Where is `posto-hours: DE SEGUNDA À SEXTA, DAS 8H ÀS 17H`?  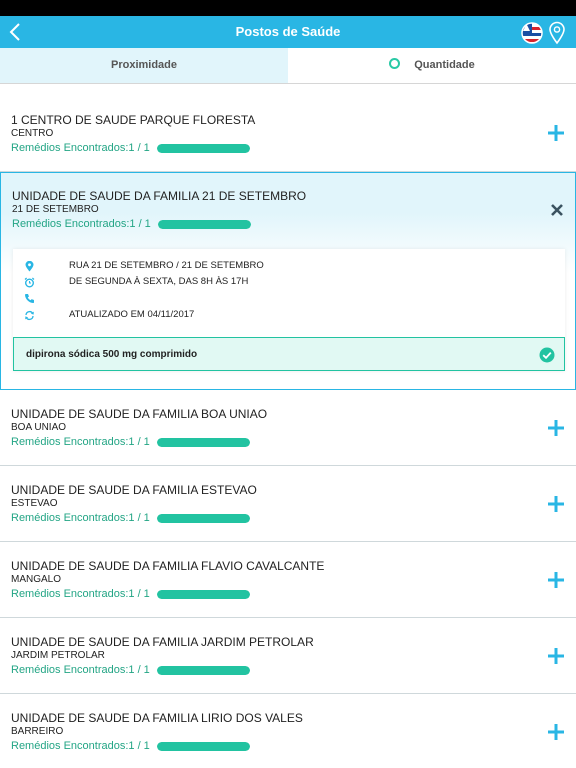
posto-hours: DE SEGUNDA À SEXTA, DAS 8H ÀS 17H is located at coordinates (159, 281).